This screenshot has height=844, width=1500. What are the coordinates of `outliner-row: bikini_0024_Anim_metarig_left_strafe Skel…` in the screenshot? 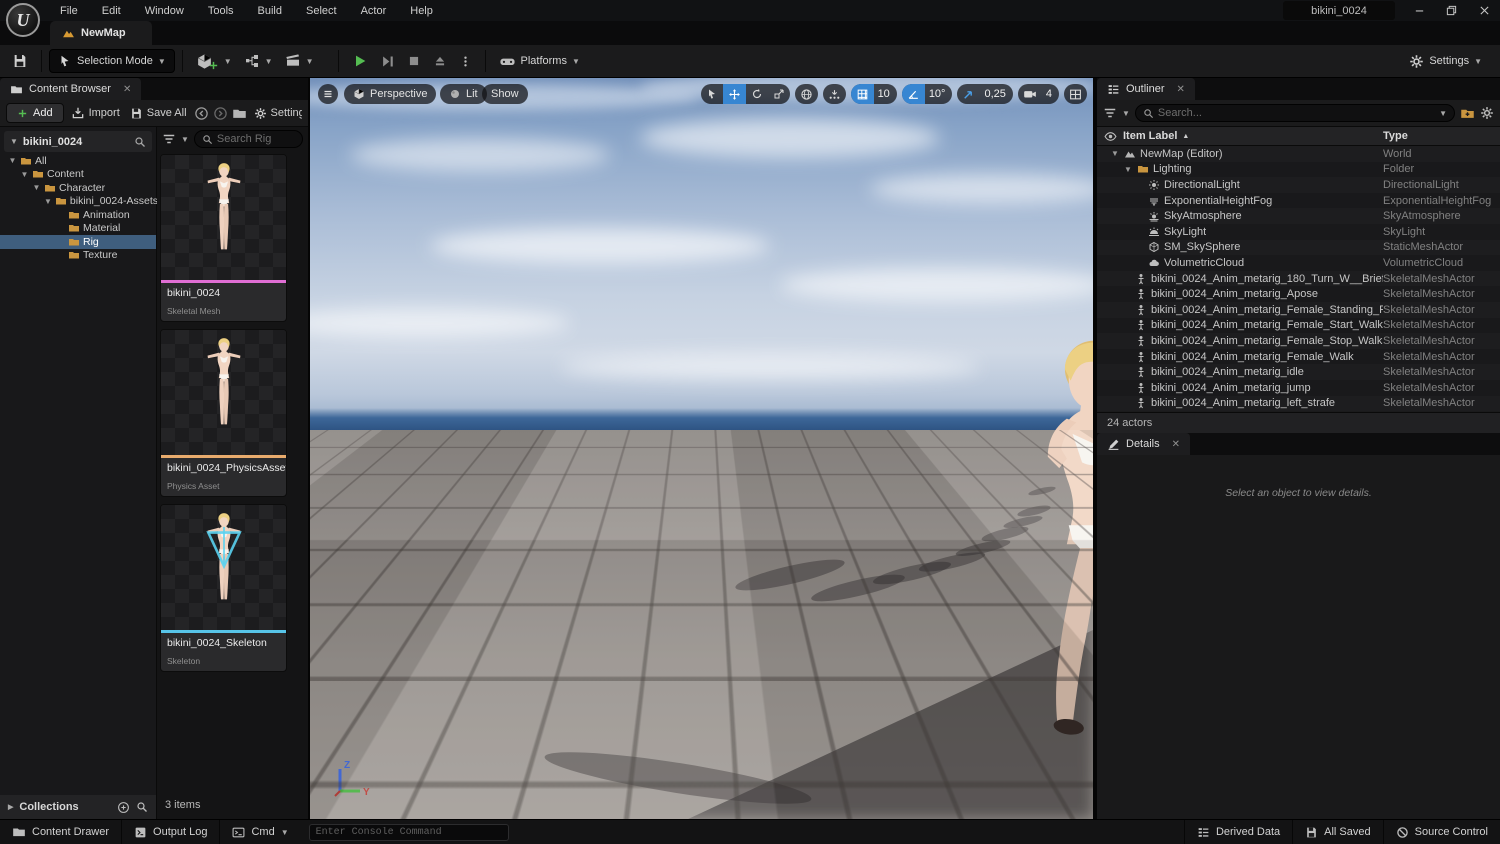 It's located at (1298, 403).